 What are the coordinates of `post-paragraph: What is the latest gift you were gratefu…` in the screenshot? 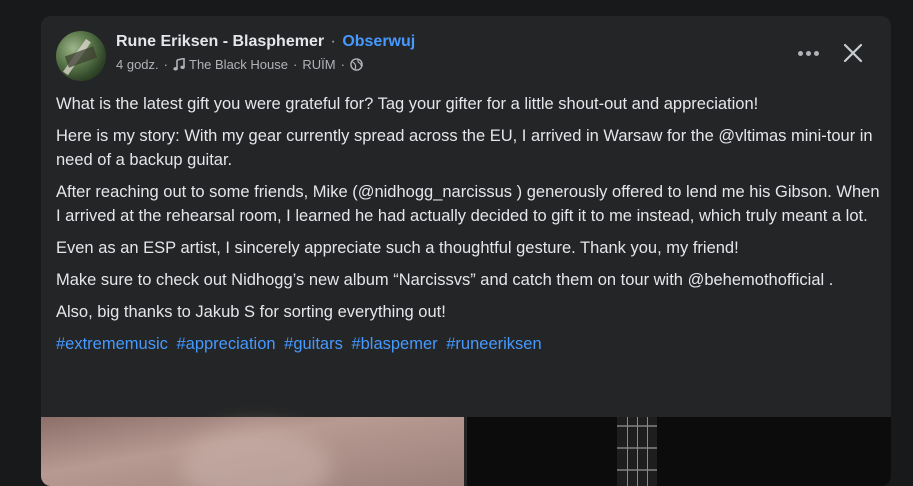 It's located at (407, 104).